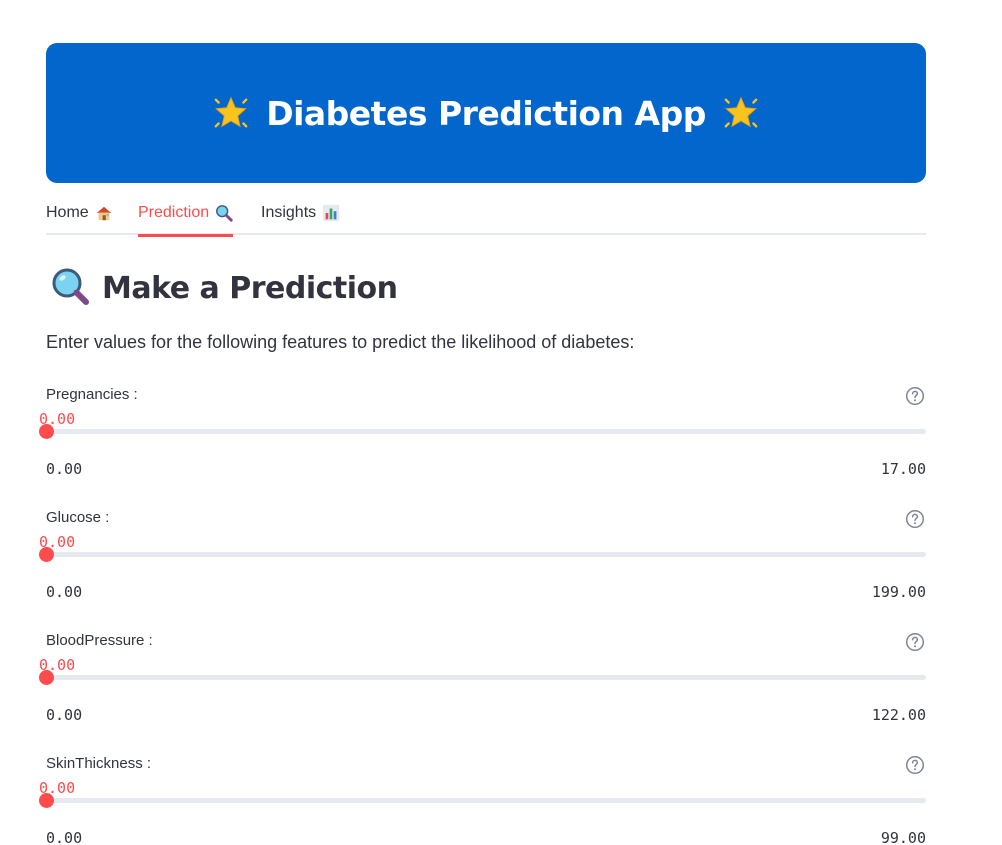 The height and width of the screenshot is (845, 1002). Describe the element at coordinates (174, 212) in the screenshot. I see `tab-prediction-label: Prediction` at that location.